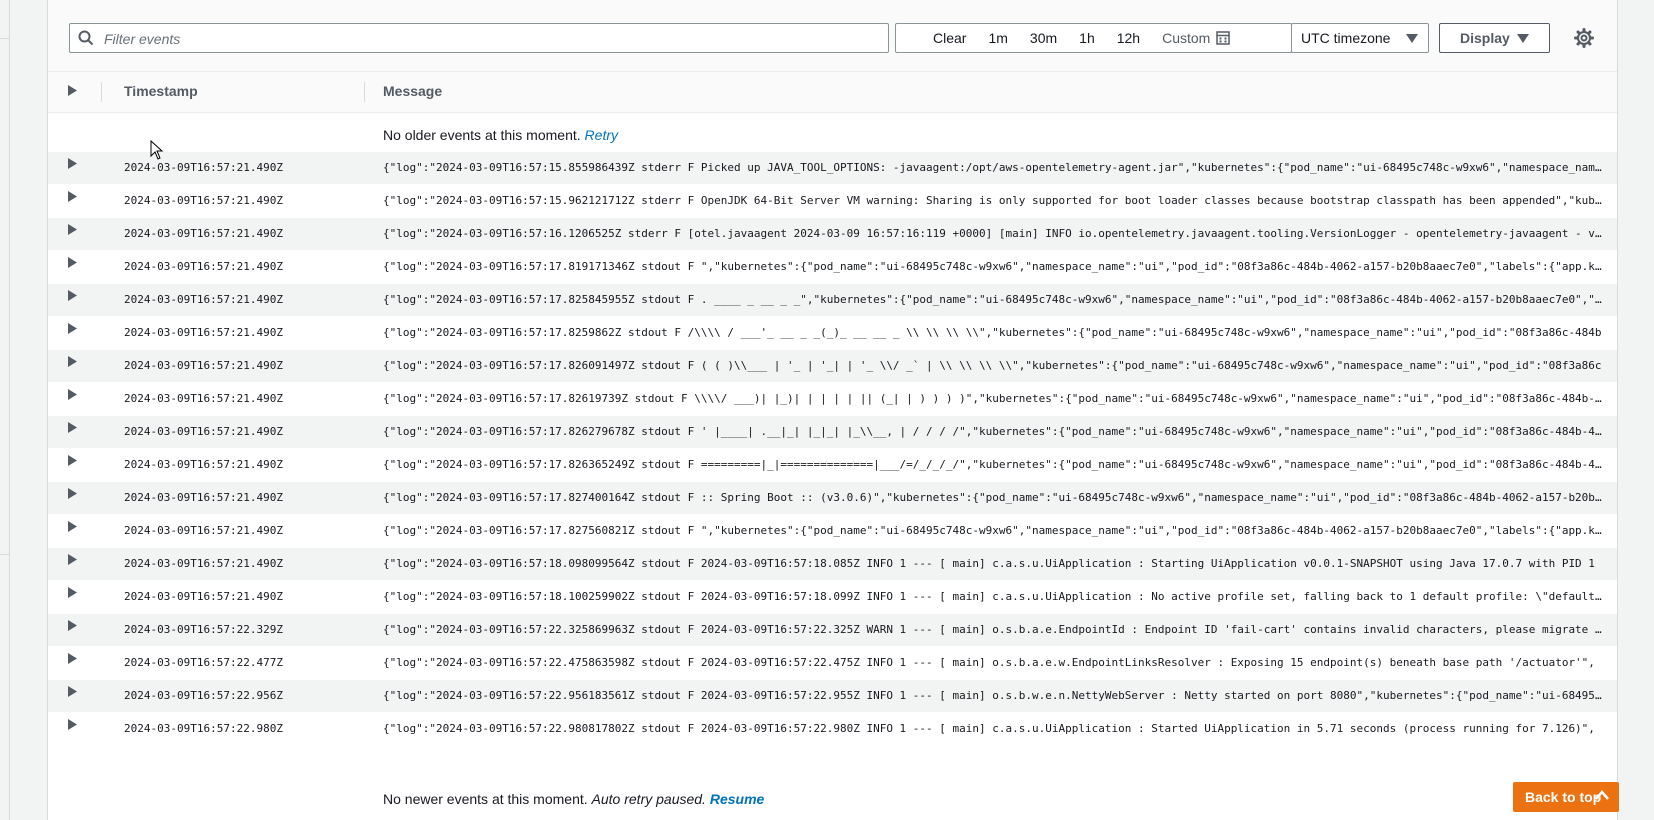 The image size is (1654, 820). I want to click on auto-retry-status: Auto retry paused., so click(648, 799).